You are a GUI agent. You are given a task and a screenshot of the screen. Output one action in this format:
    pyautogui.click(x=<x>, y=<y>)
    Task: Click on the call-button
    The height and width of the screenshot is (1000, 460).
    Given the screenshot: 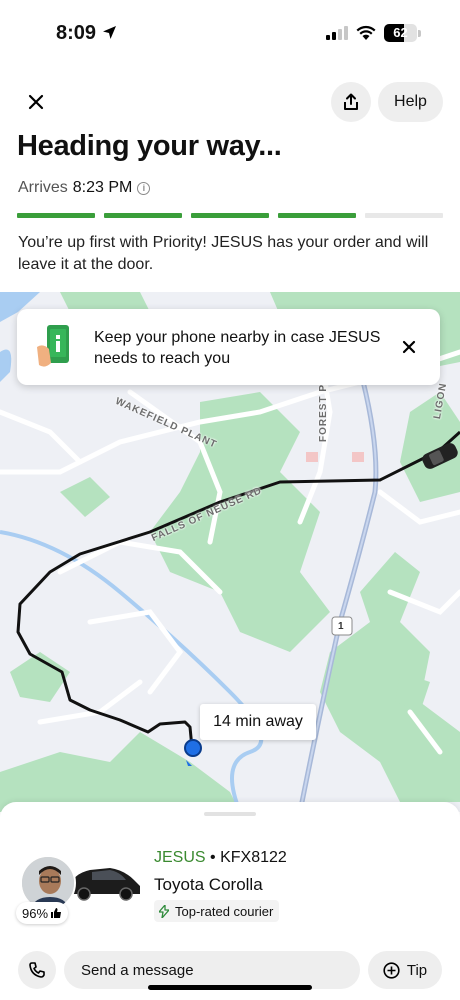 What is the action you would take?
    pyautogui.click(x=37, y=970)
    